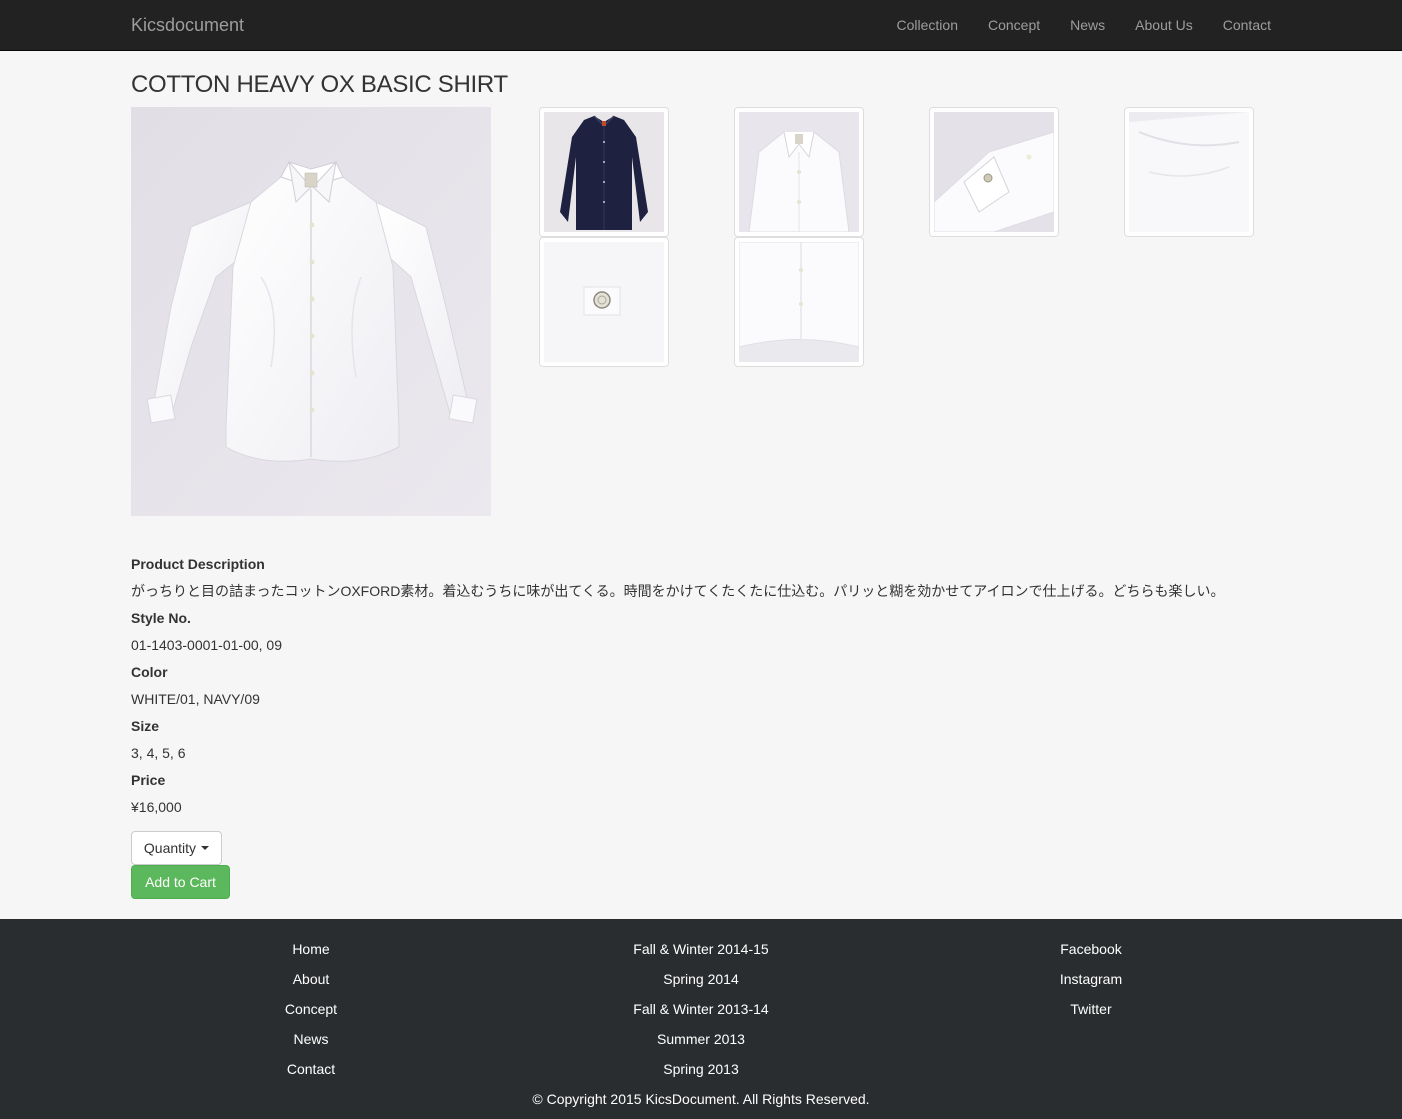 The width and height of the screenshot is (1402, 1119). I want to click on footer-link-fw-2013-14: Fall & Winter 2013-14, so click(701, 1014).